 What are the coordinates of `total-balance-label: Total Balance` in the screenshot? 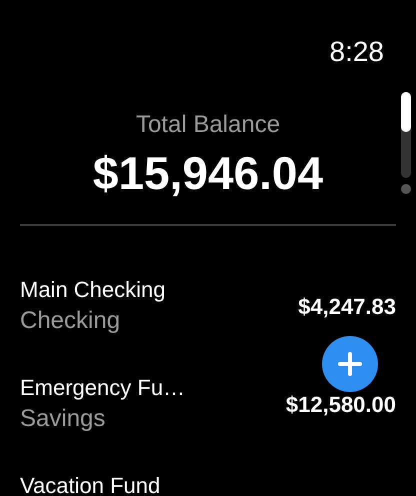 It's located at (208, 125).